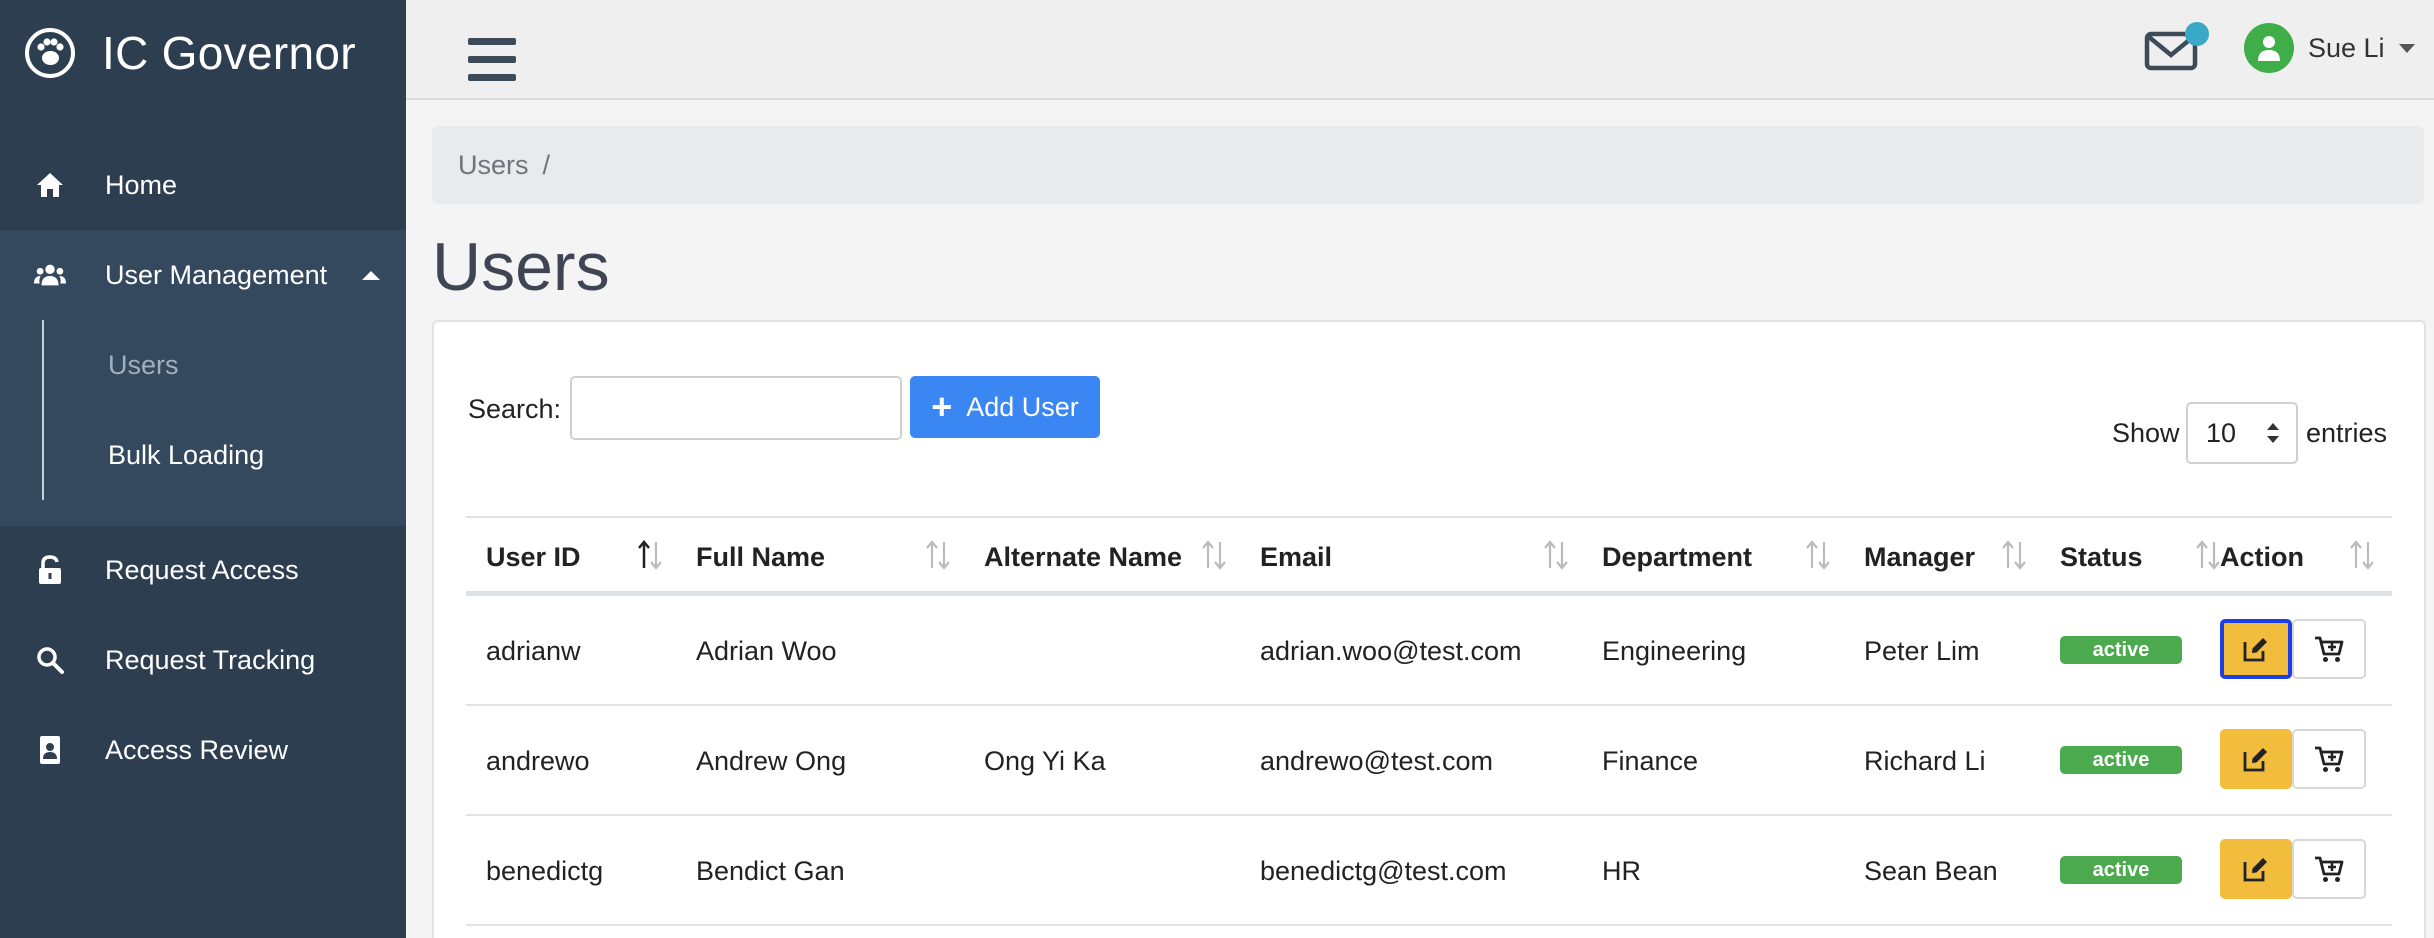  Describe the element at coordinates (2269, 48) in the screenshot. I see `avatar-icon` at that location.